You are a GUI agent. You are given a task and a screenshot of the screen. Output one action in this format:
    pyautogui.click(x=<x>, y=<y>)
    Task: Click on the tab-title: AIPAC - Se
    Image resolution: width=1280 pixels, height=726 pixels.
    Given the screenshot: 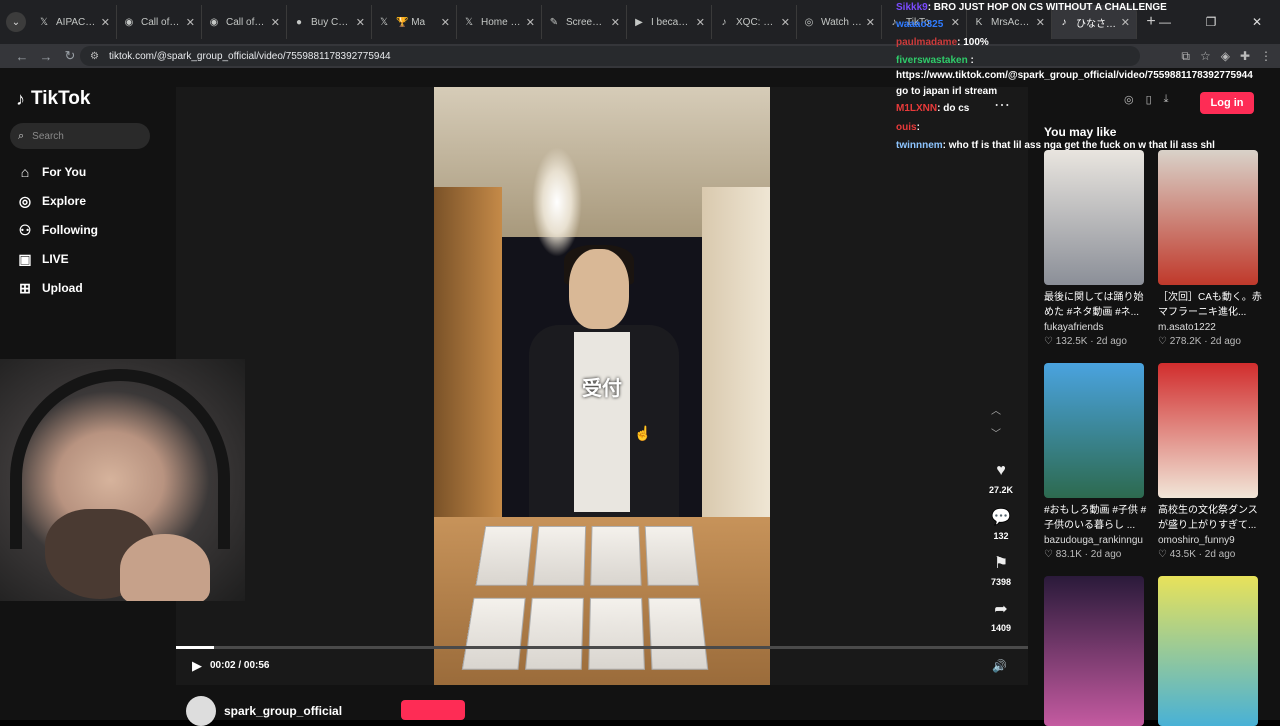 What is the action you would take?
    pyautogui.click(x=76, y=22)
    